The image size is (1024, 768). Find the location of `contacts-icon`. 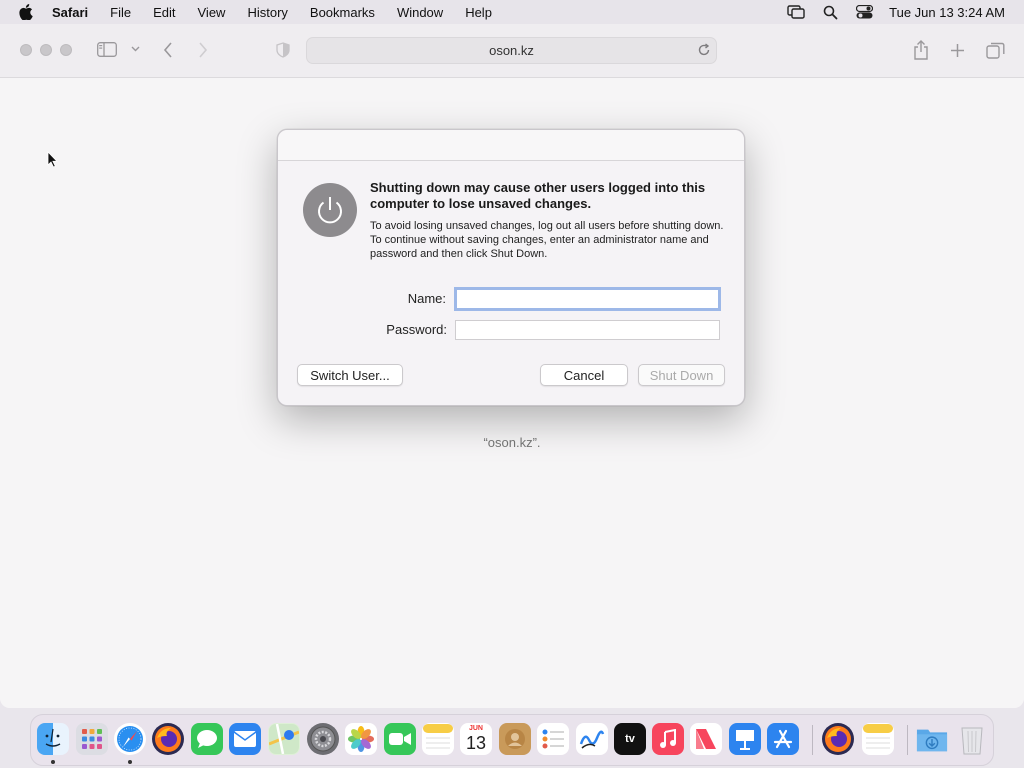

contacts-icon is located at coordinates (515, 739).